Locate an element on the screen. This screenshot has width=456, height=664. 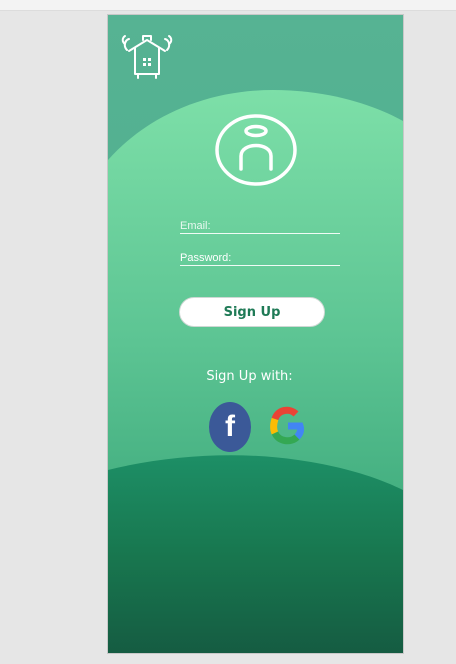
facebook-icon: f is located at coordinates (230, 427).